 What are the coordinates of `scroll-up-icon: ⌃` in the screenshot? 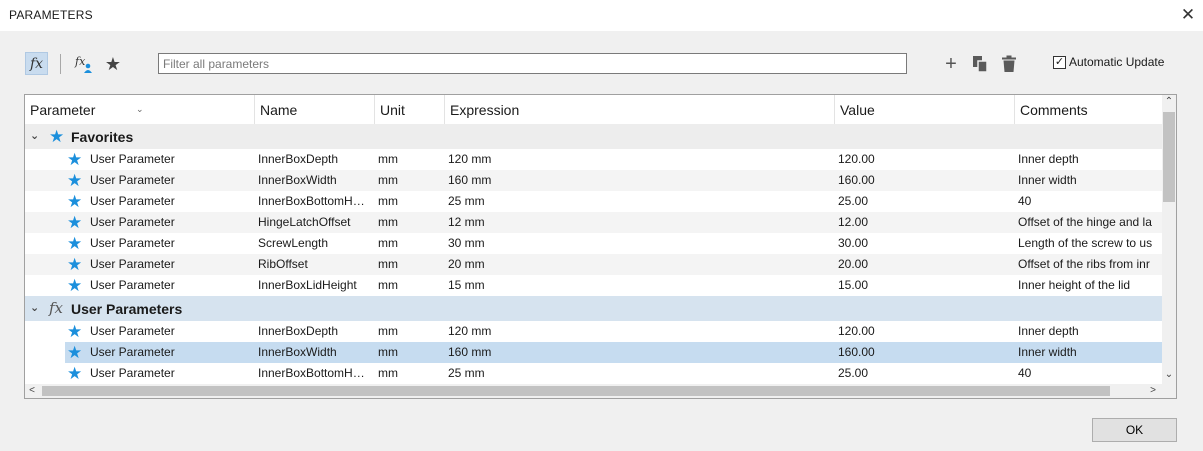 It's located at (1169, 102).